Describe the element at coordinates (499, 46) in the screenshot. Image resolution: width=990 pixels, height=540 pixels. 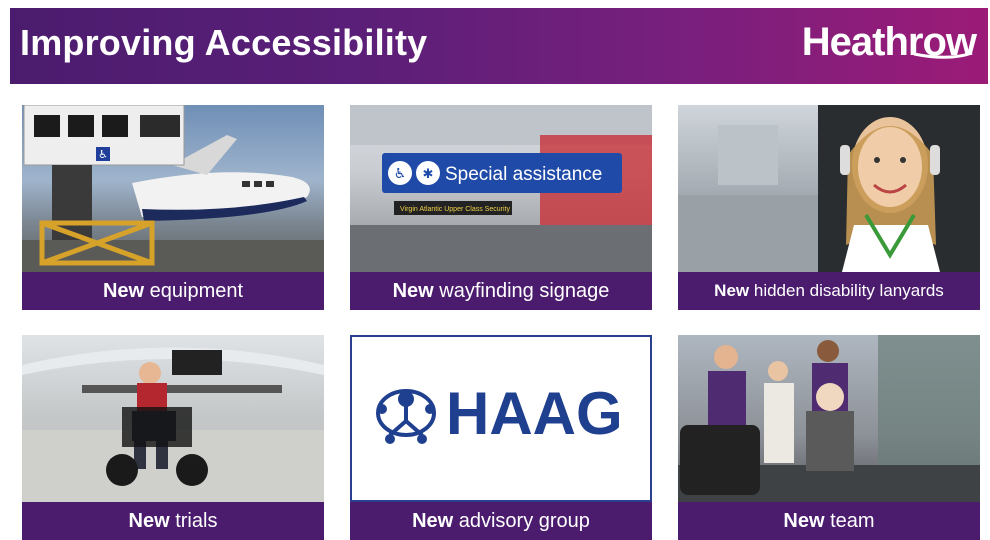
I see `title-banner: Improving Accessibility Heathrow` at that location.